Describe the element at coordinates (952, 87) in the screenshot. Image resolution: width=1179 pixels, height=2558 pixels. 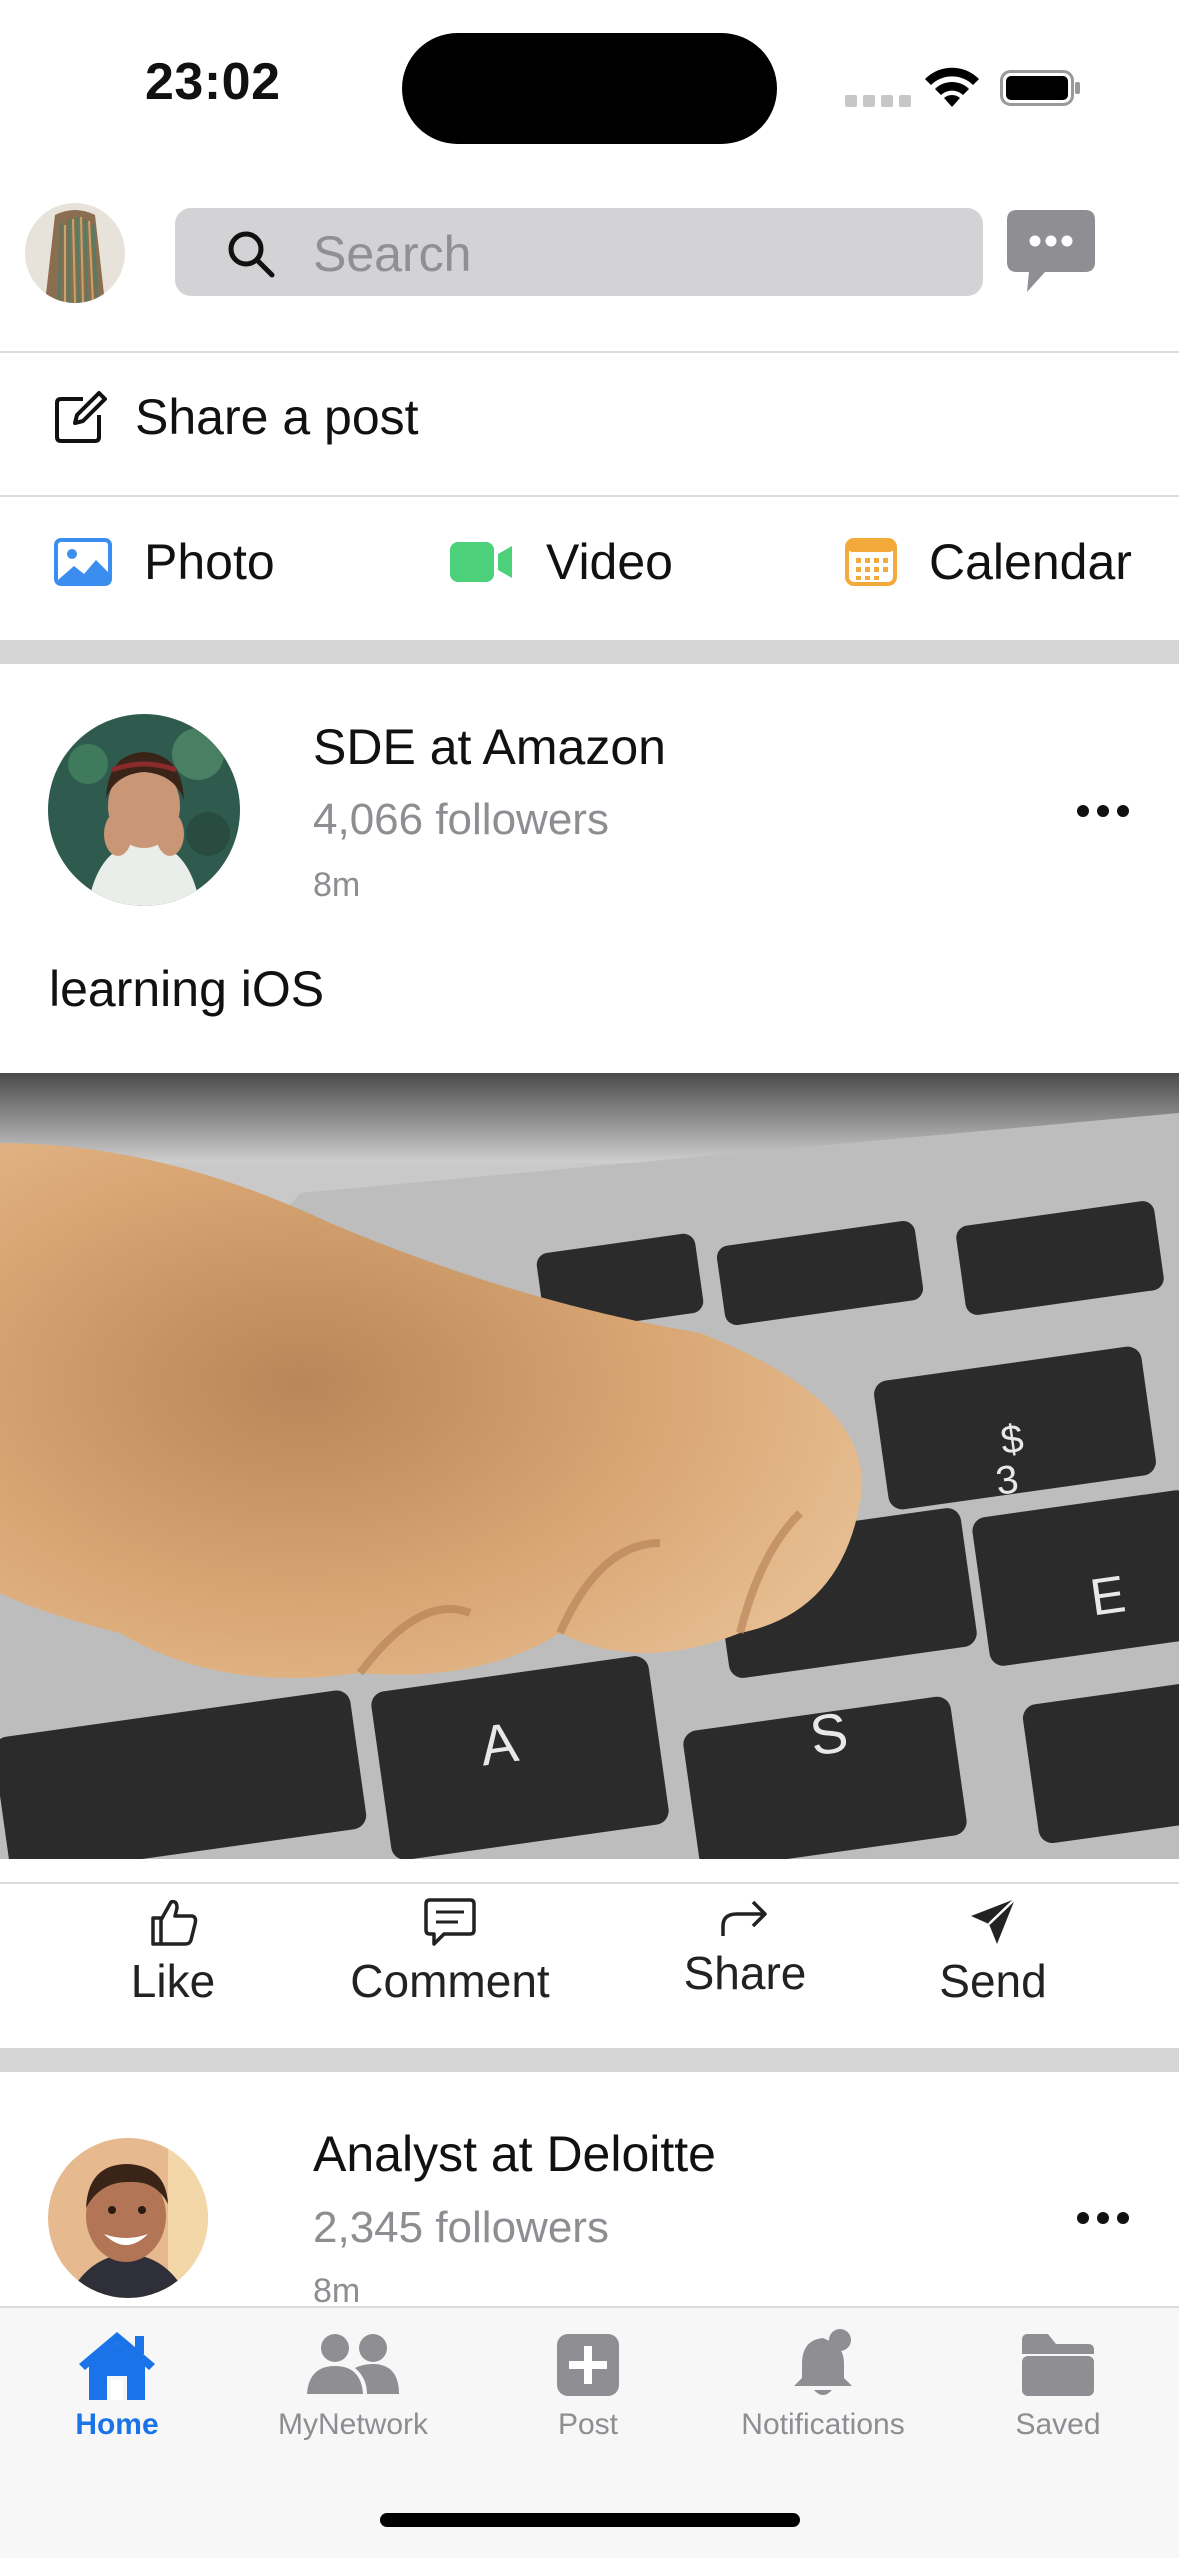
I see `wifi-icon` at that location.